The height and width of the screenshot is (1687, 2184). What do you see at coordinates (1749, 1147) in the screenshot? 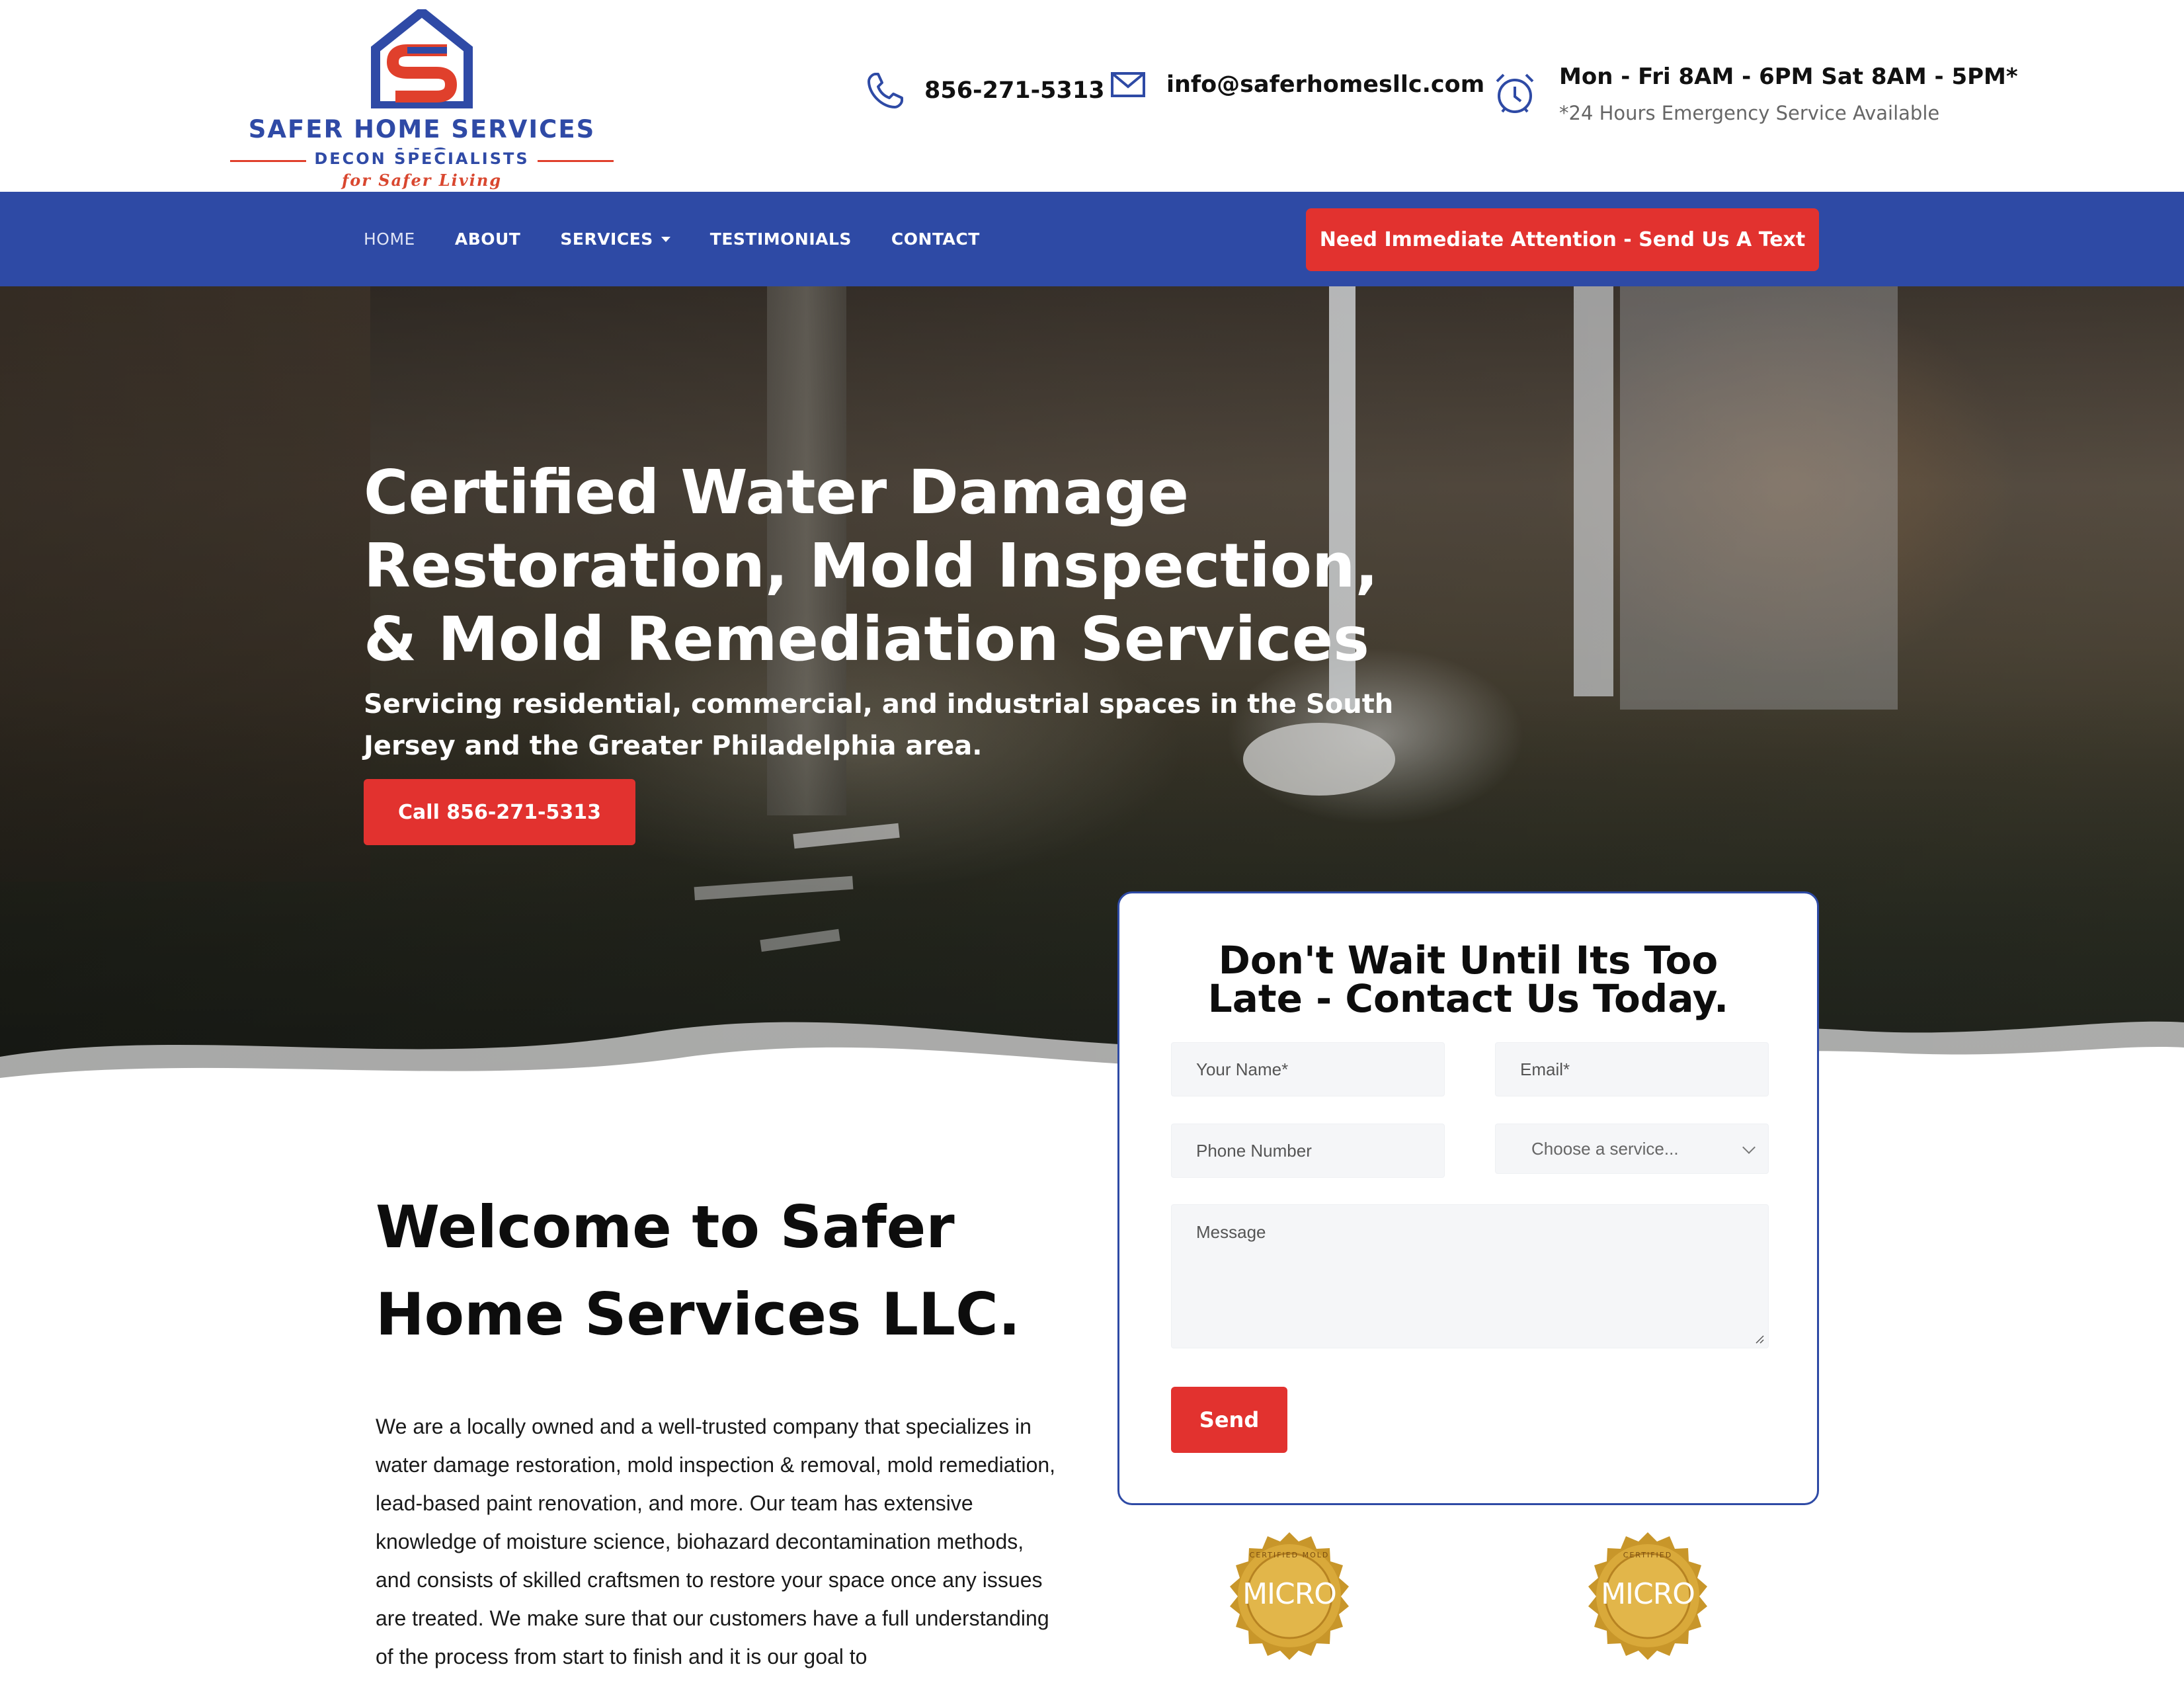
I see `chevron-down-icon` at bounding box center [1749, 1147].